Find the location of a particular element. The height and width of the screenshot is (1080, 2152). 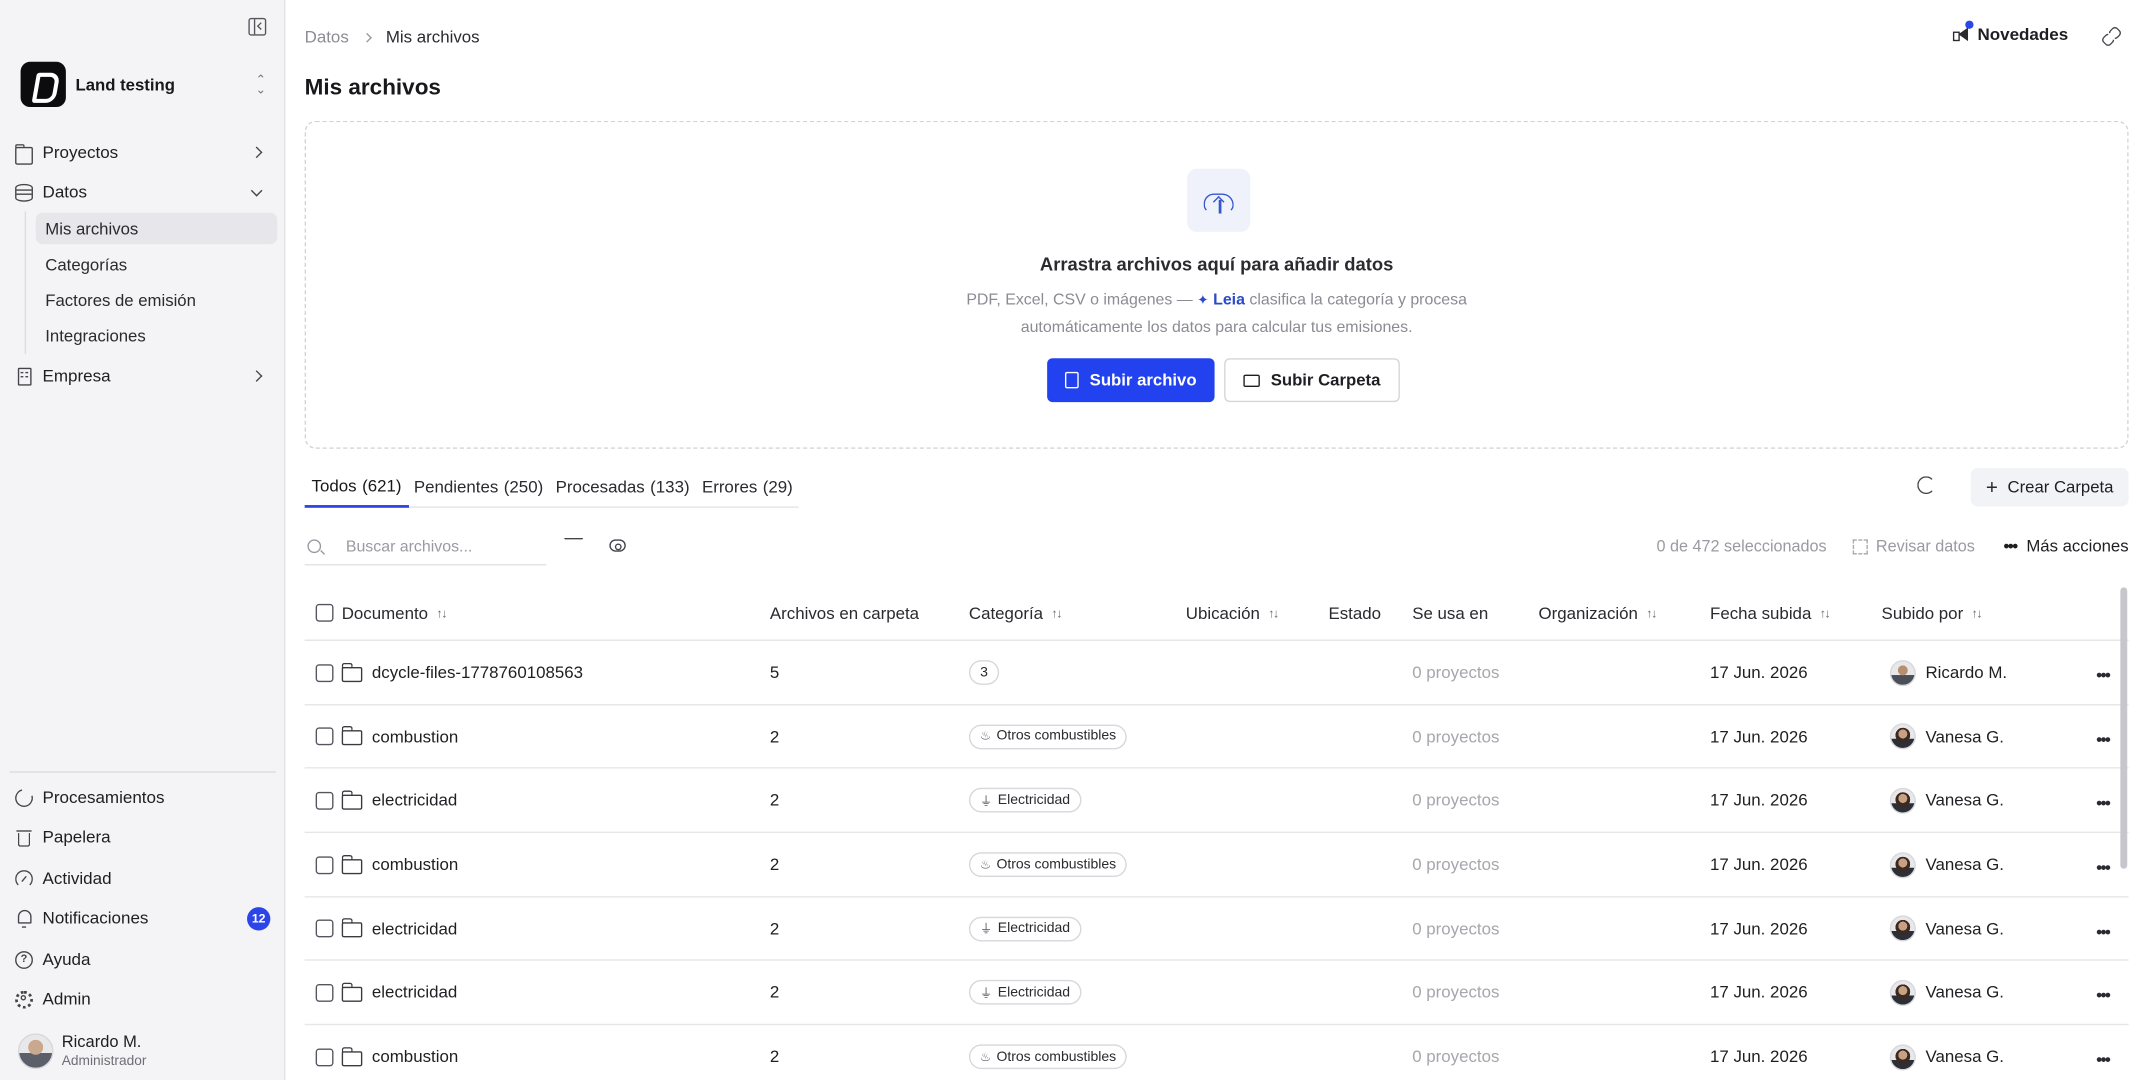

col-archivos: Archivos en carpeta is located at coordinates (844, 613).